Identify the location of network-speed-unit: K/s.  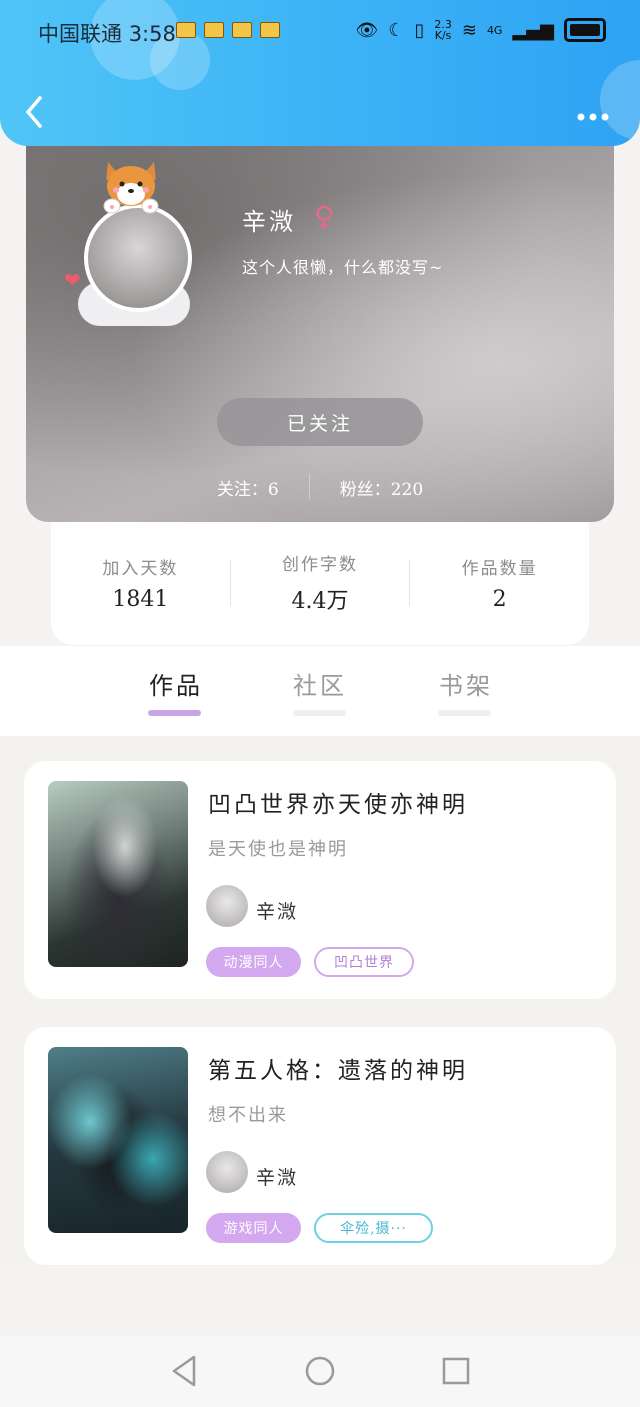
(443, 35).